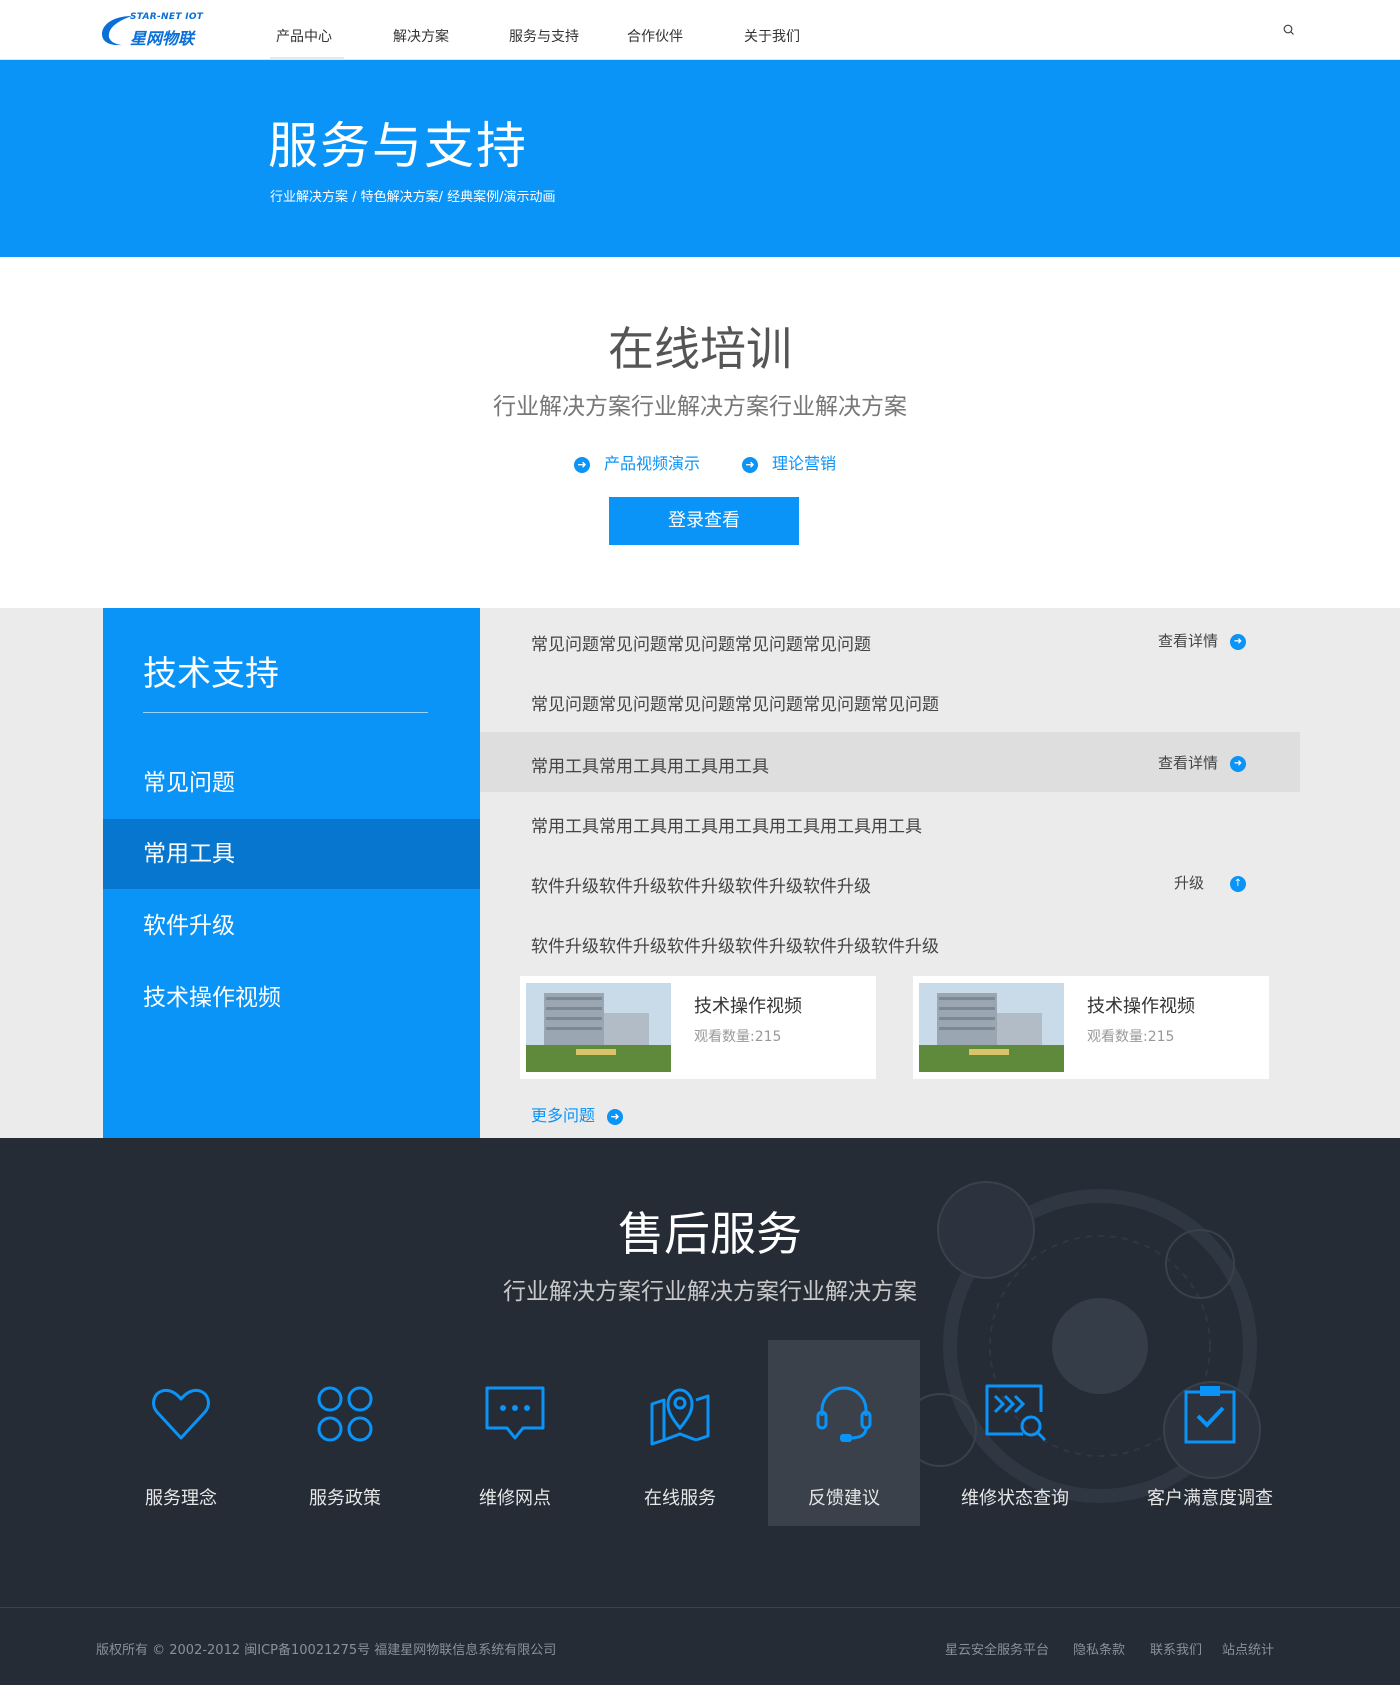 Image resolution: width=1400 pixels, height=1685 pixels. I want to click on nav-solutions: 解决方案, so click(421, 36).